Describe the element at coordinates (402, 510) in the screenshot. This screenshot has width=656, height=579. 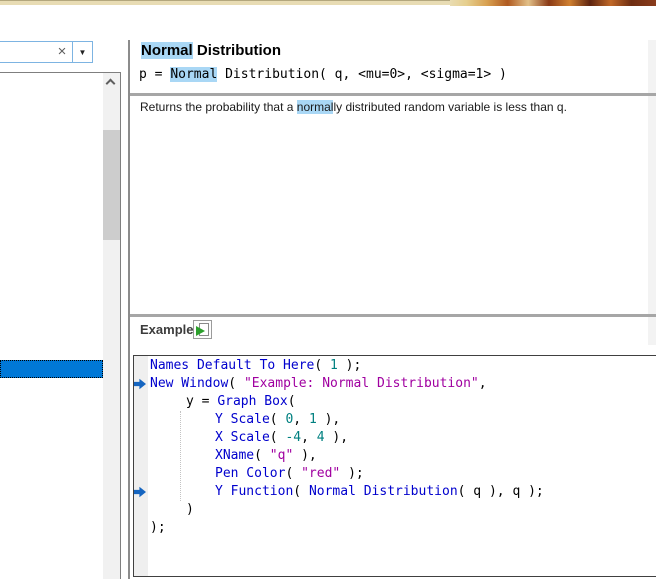
I see `code-line: )` at that location.